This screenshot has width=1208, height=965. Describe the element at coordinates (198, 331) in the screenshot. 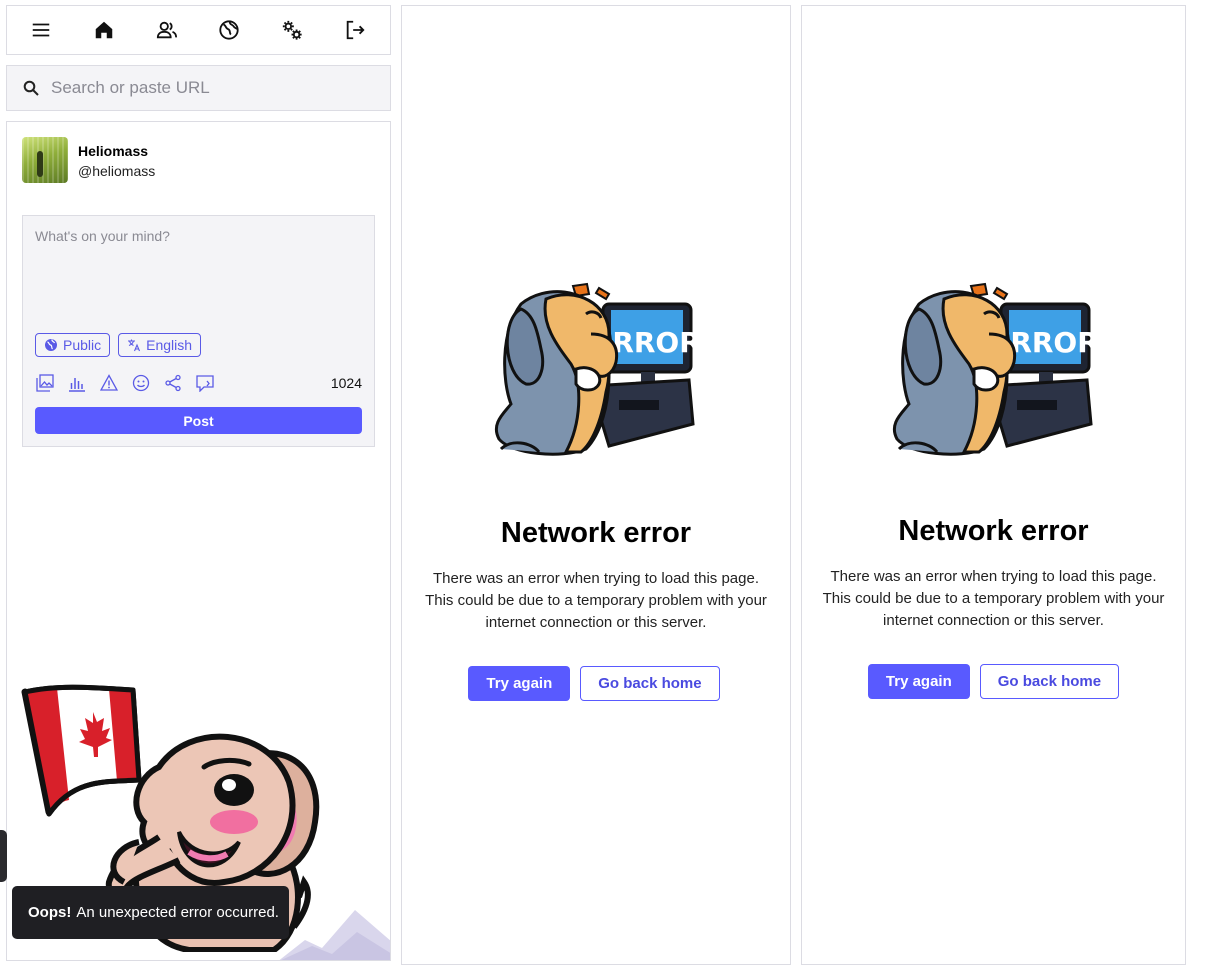

I see `compose-form: Public English` at that location.